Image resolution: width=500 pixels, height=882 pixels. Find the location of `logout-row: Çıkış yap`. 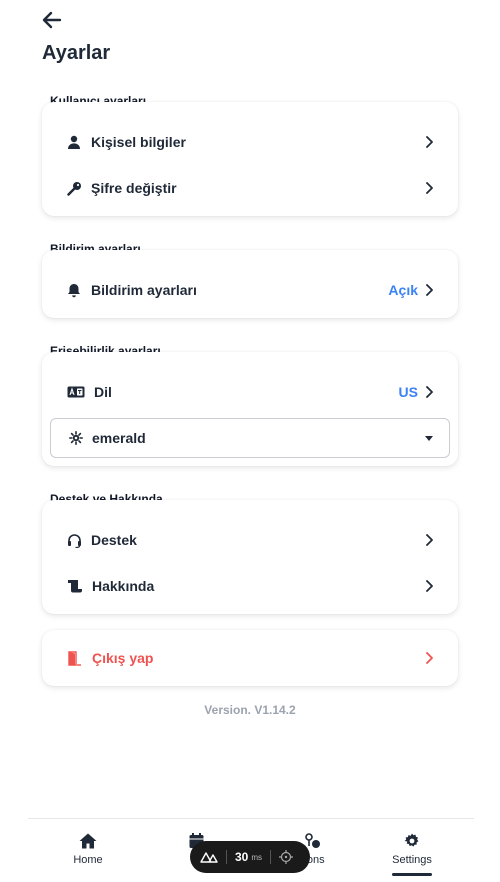

logout-row: Çıkış yap is located at coordinates (250, 658).